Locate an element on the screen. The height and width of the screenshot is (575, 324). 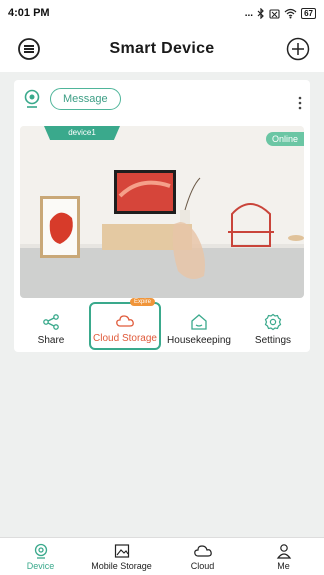
tab-cloud-label: Cloud is located at coordinates (202, 565).